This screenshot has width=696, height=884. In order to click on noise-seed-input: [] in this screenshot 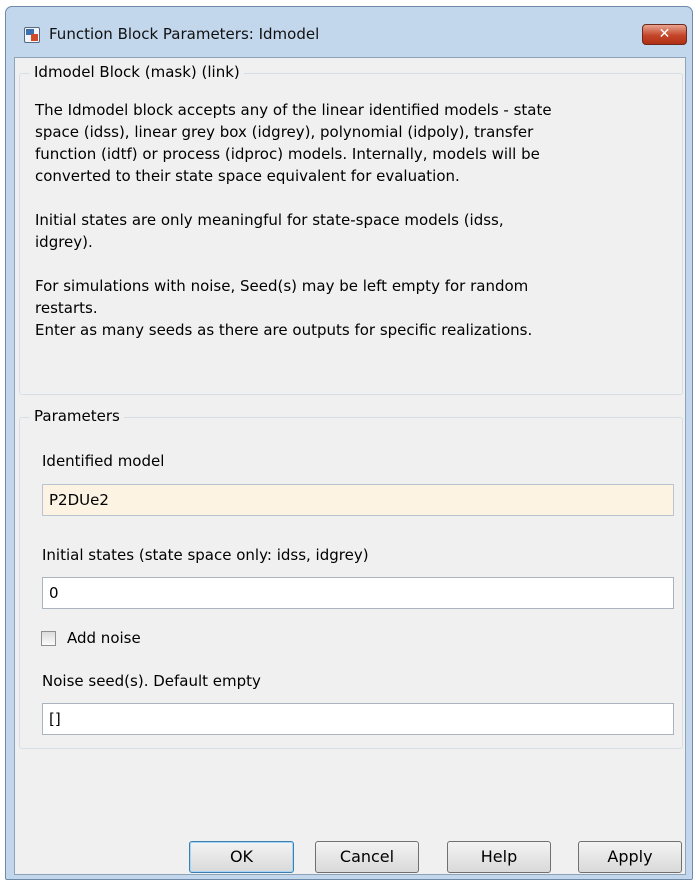, I will do `click(358, 719)`.